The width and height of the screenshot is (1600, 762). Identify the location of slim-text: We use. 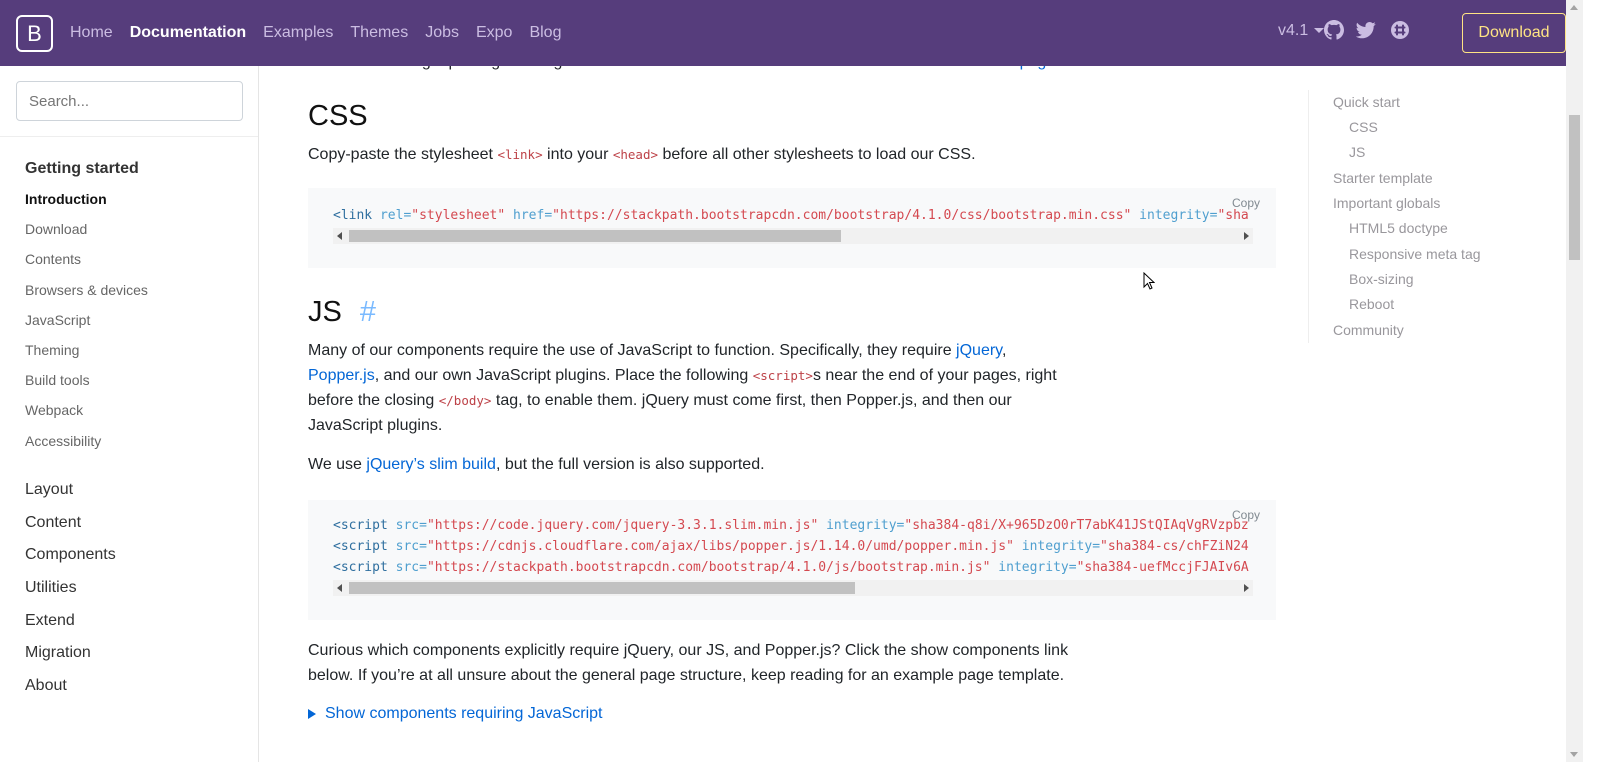
(337, 464).